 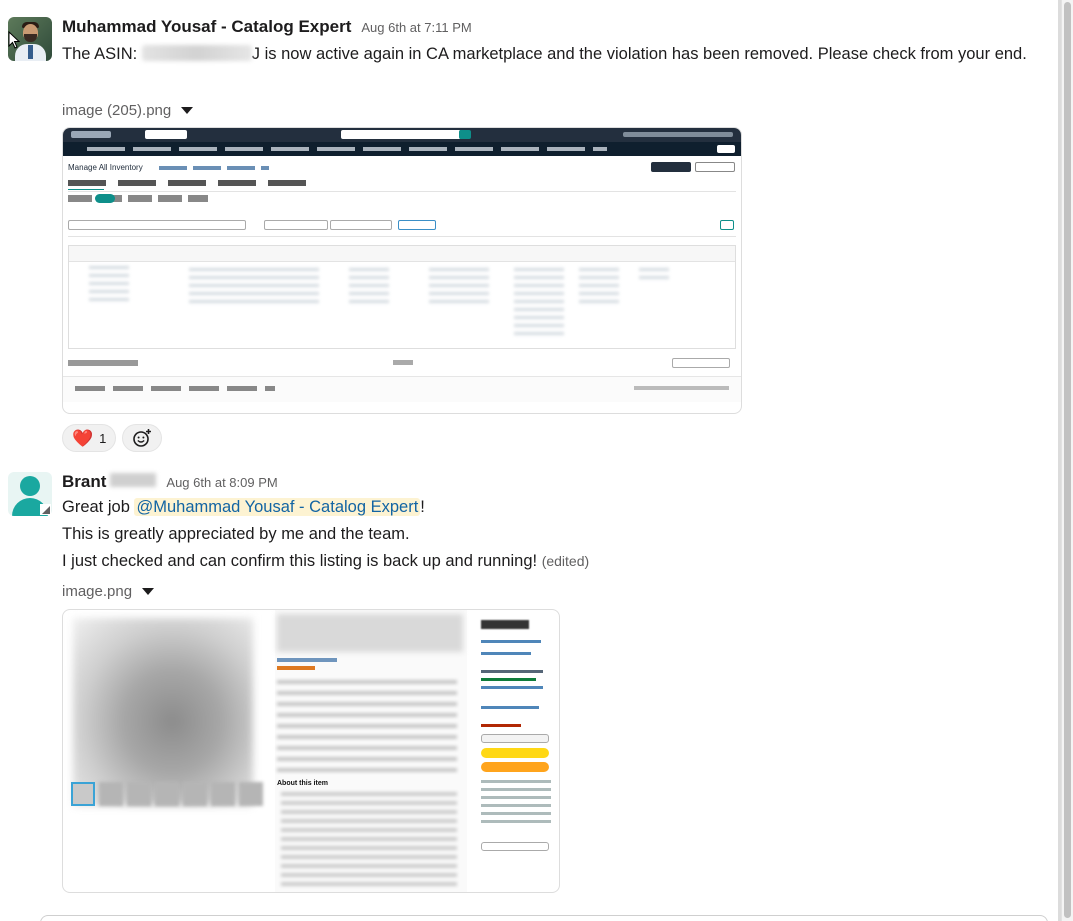 What do you see at coordinates (402, 149) in the screenshot?
I see `seller-central-nav` at bounding box center [402, 149].